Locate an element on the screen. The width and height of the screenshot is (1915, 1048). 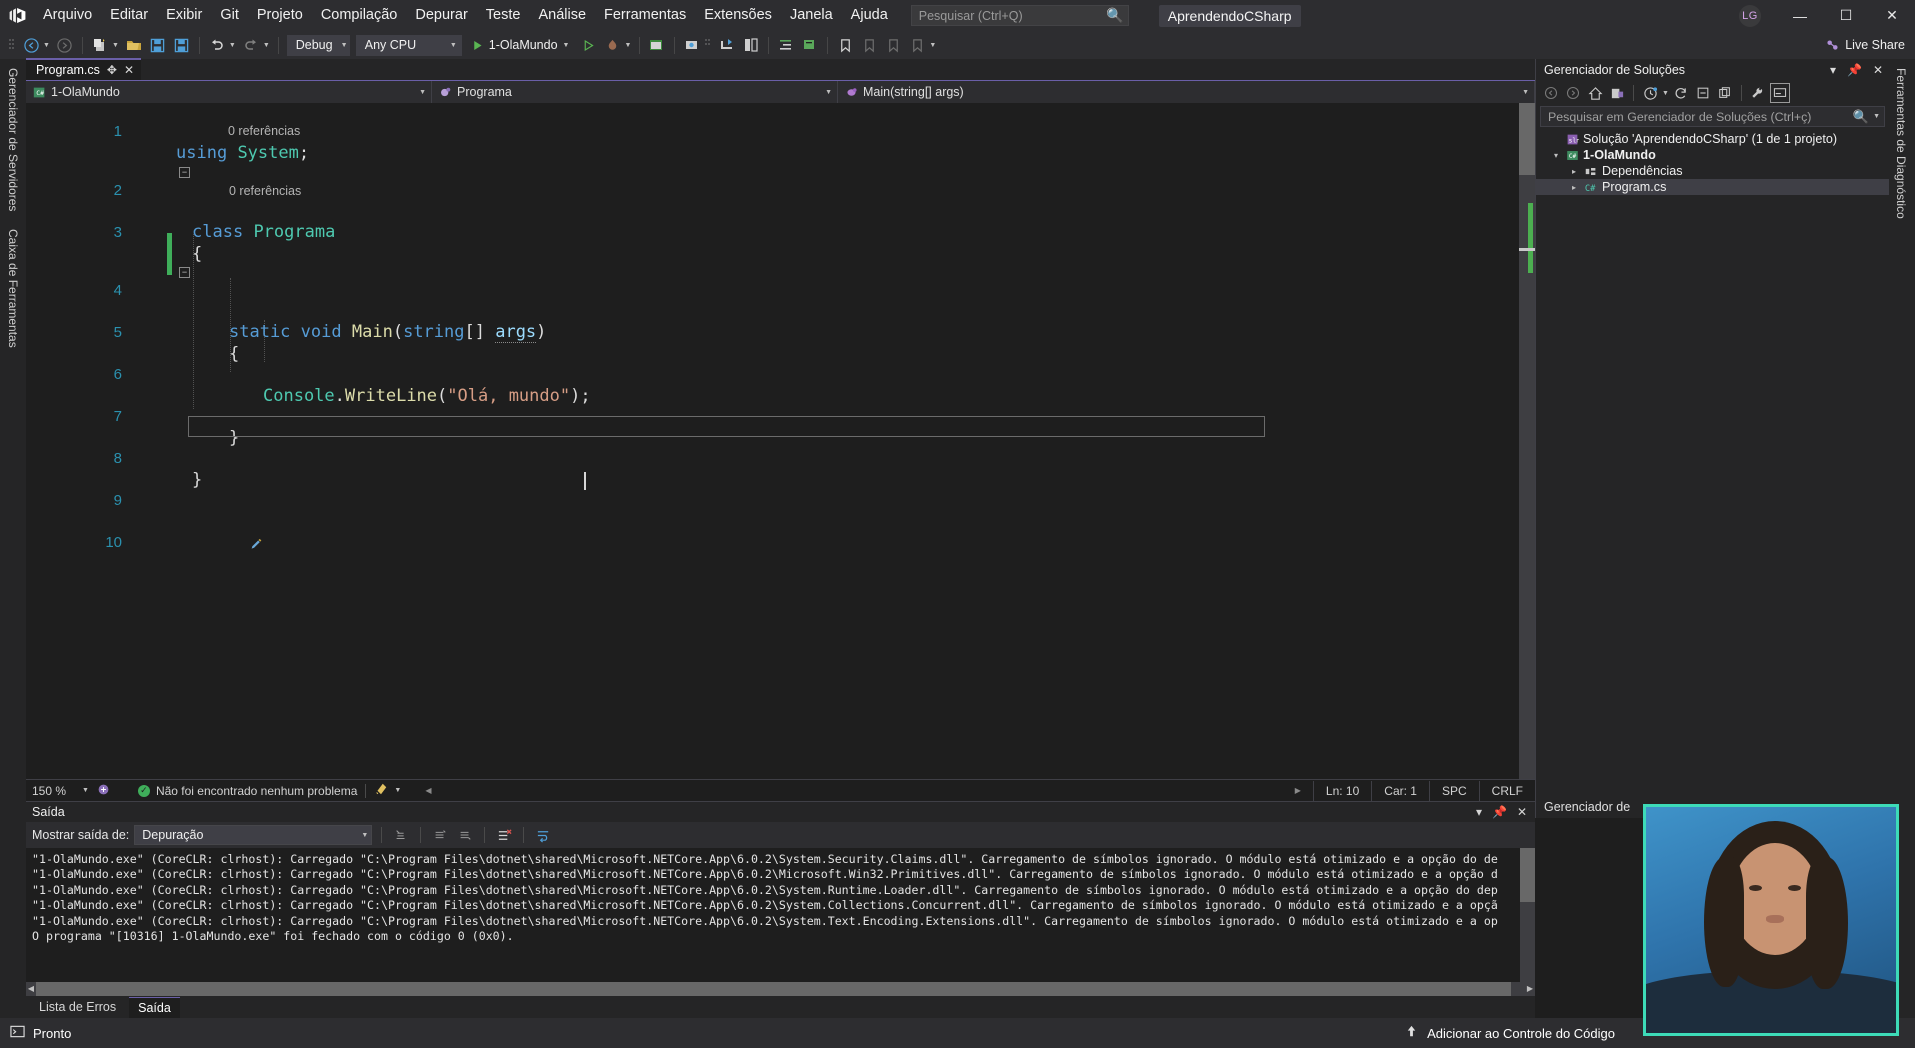
maximize-button: ☐ is located at coordinates (1846, 15).